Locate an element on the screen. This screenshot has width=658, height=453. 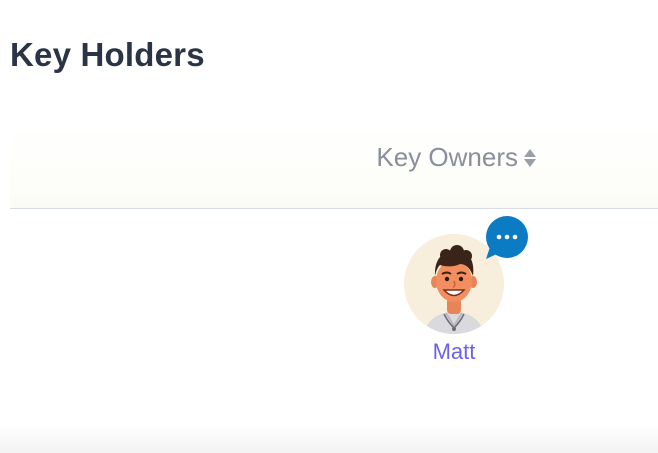
key-owner-item: Matt is located at coordinates (469, 294).